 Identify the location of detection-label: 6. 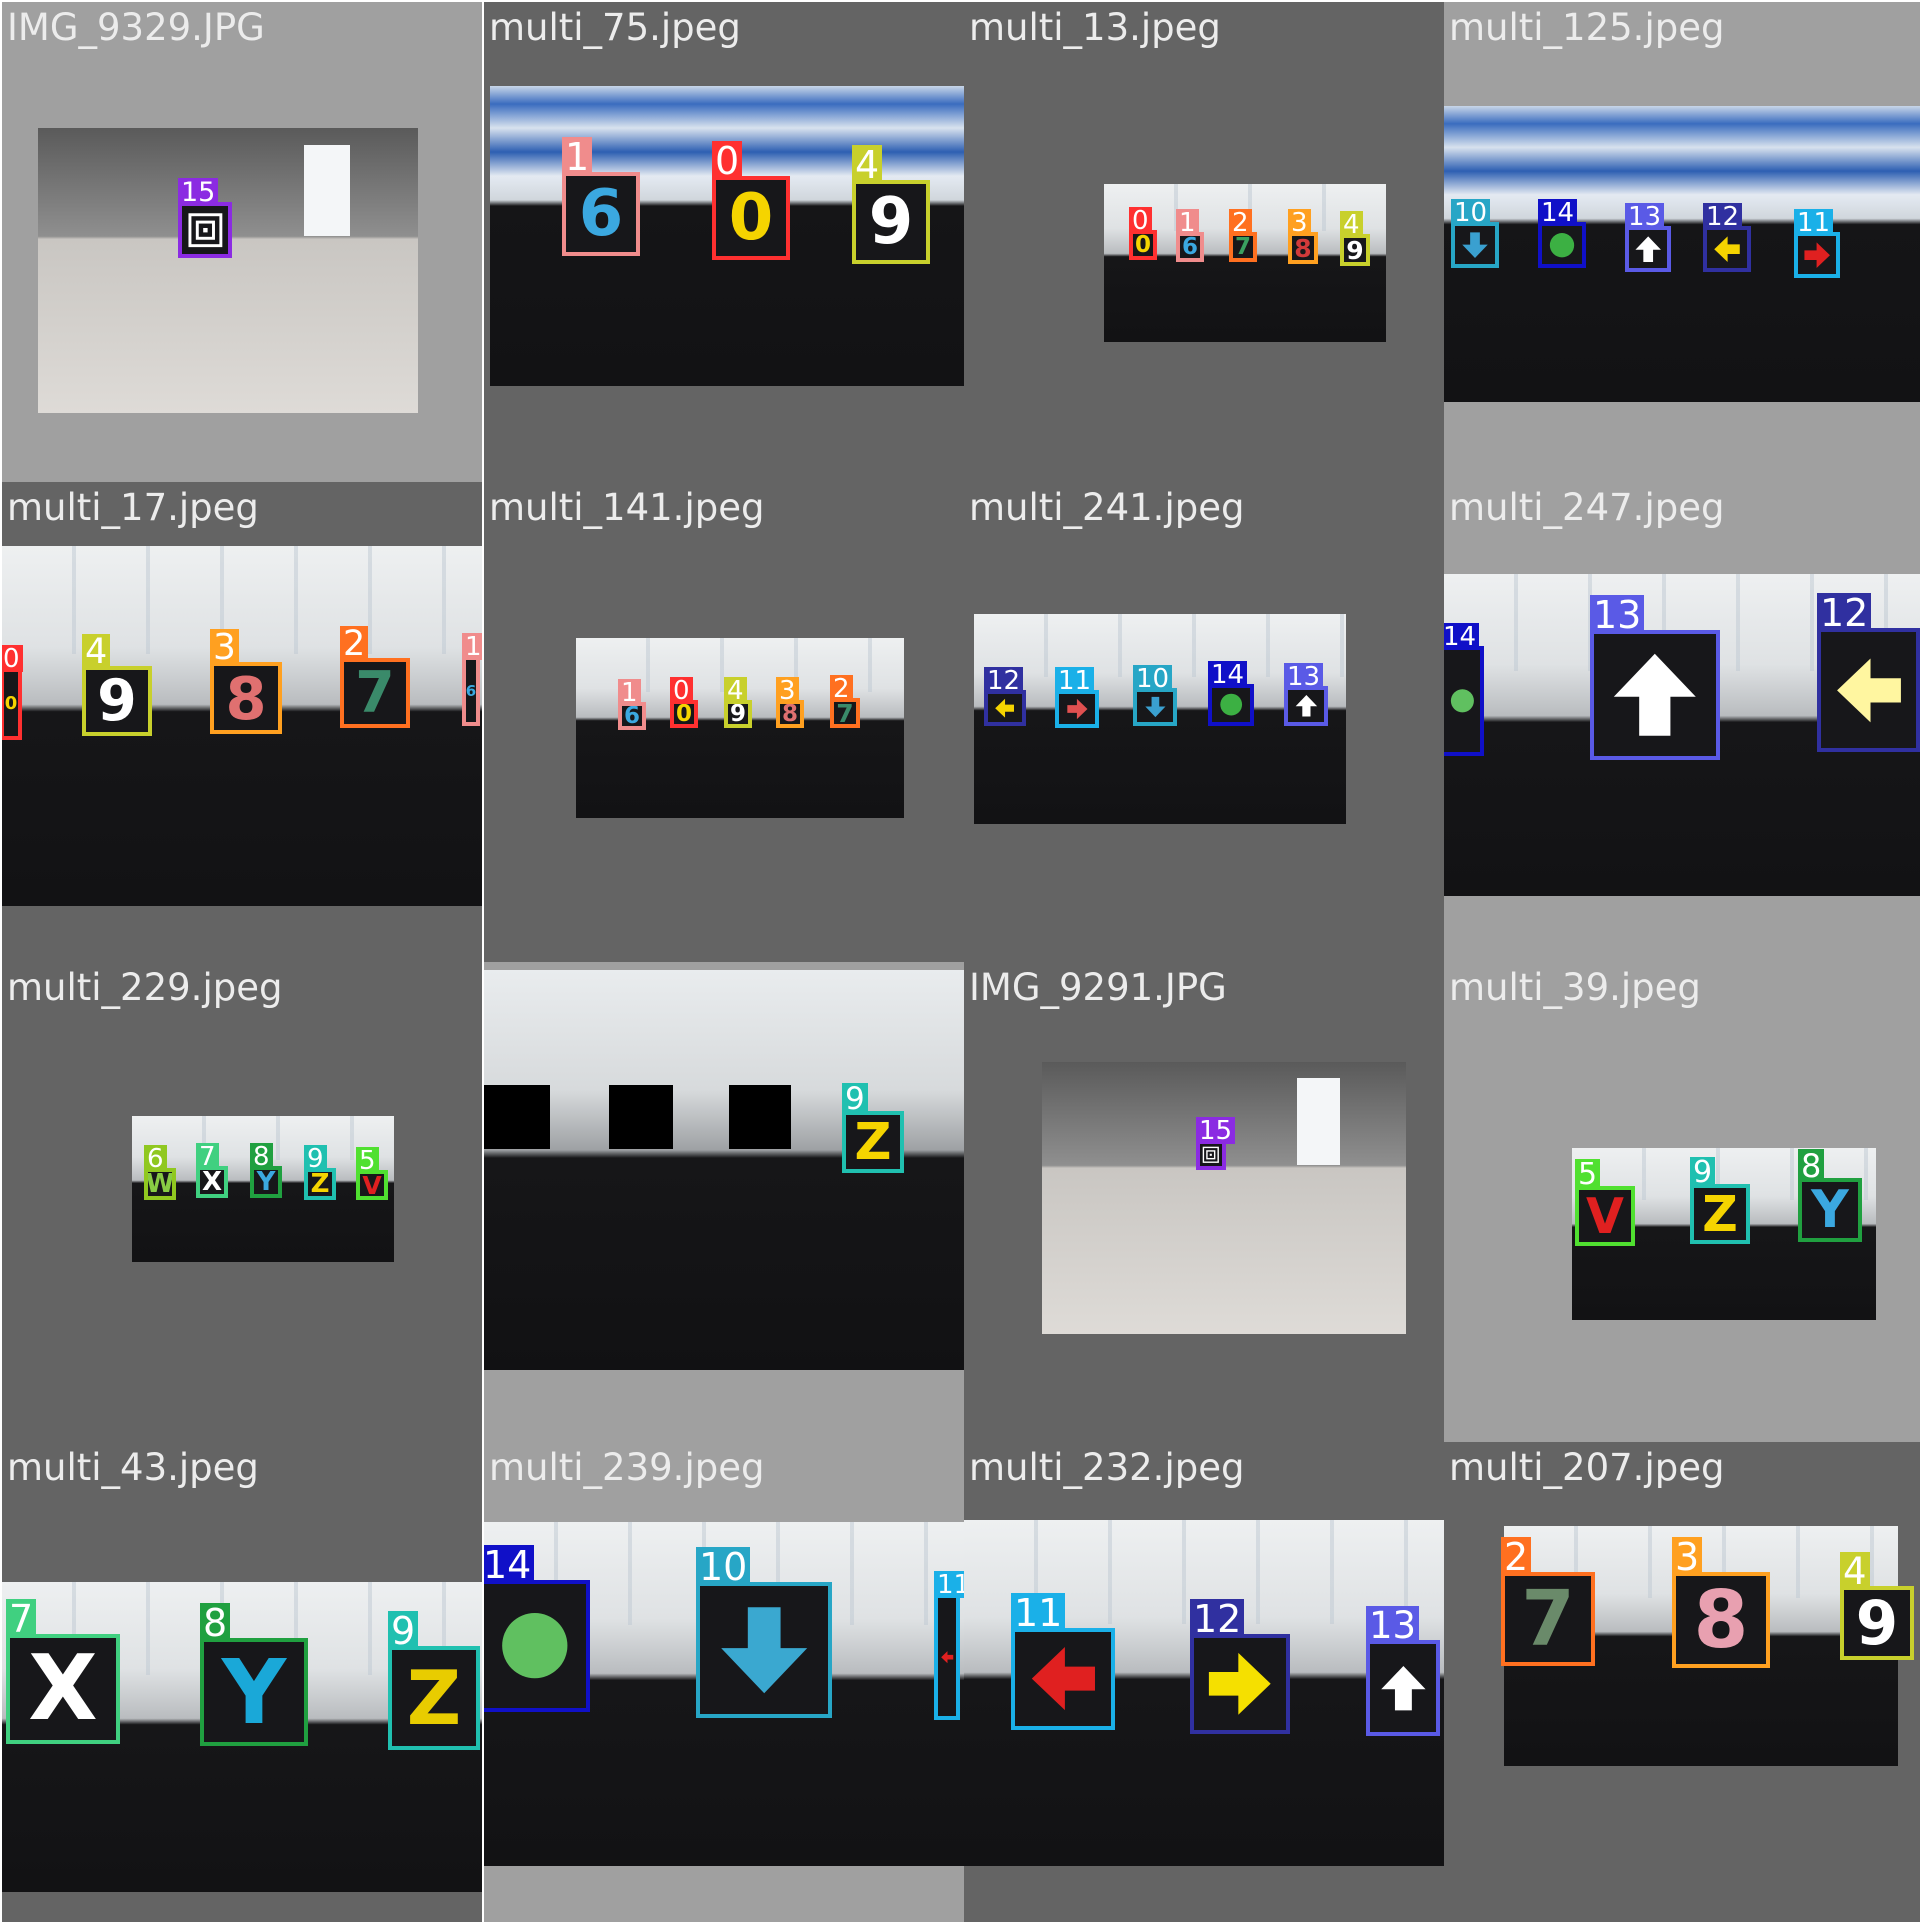
(155, 1158).